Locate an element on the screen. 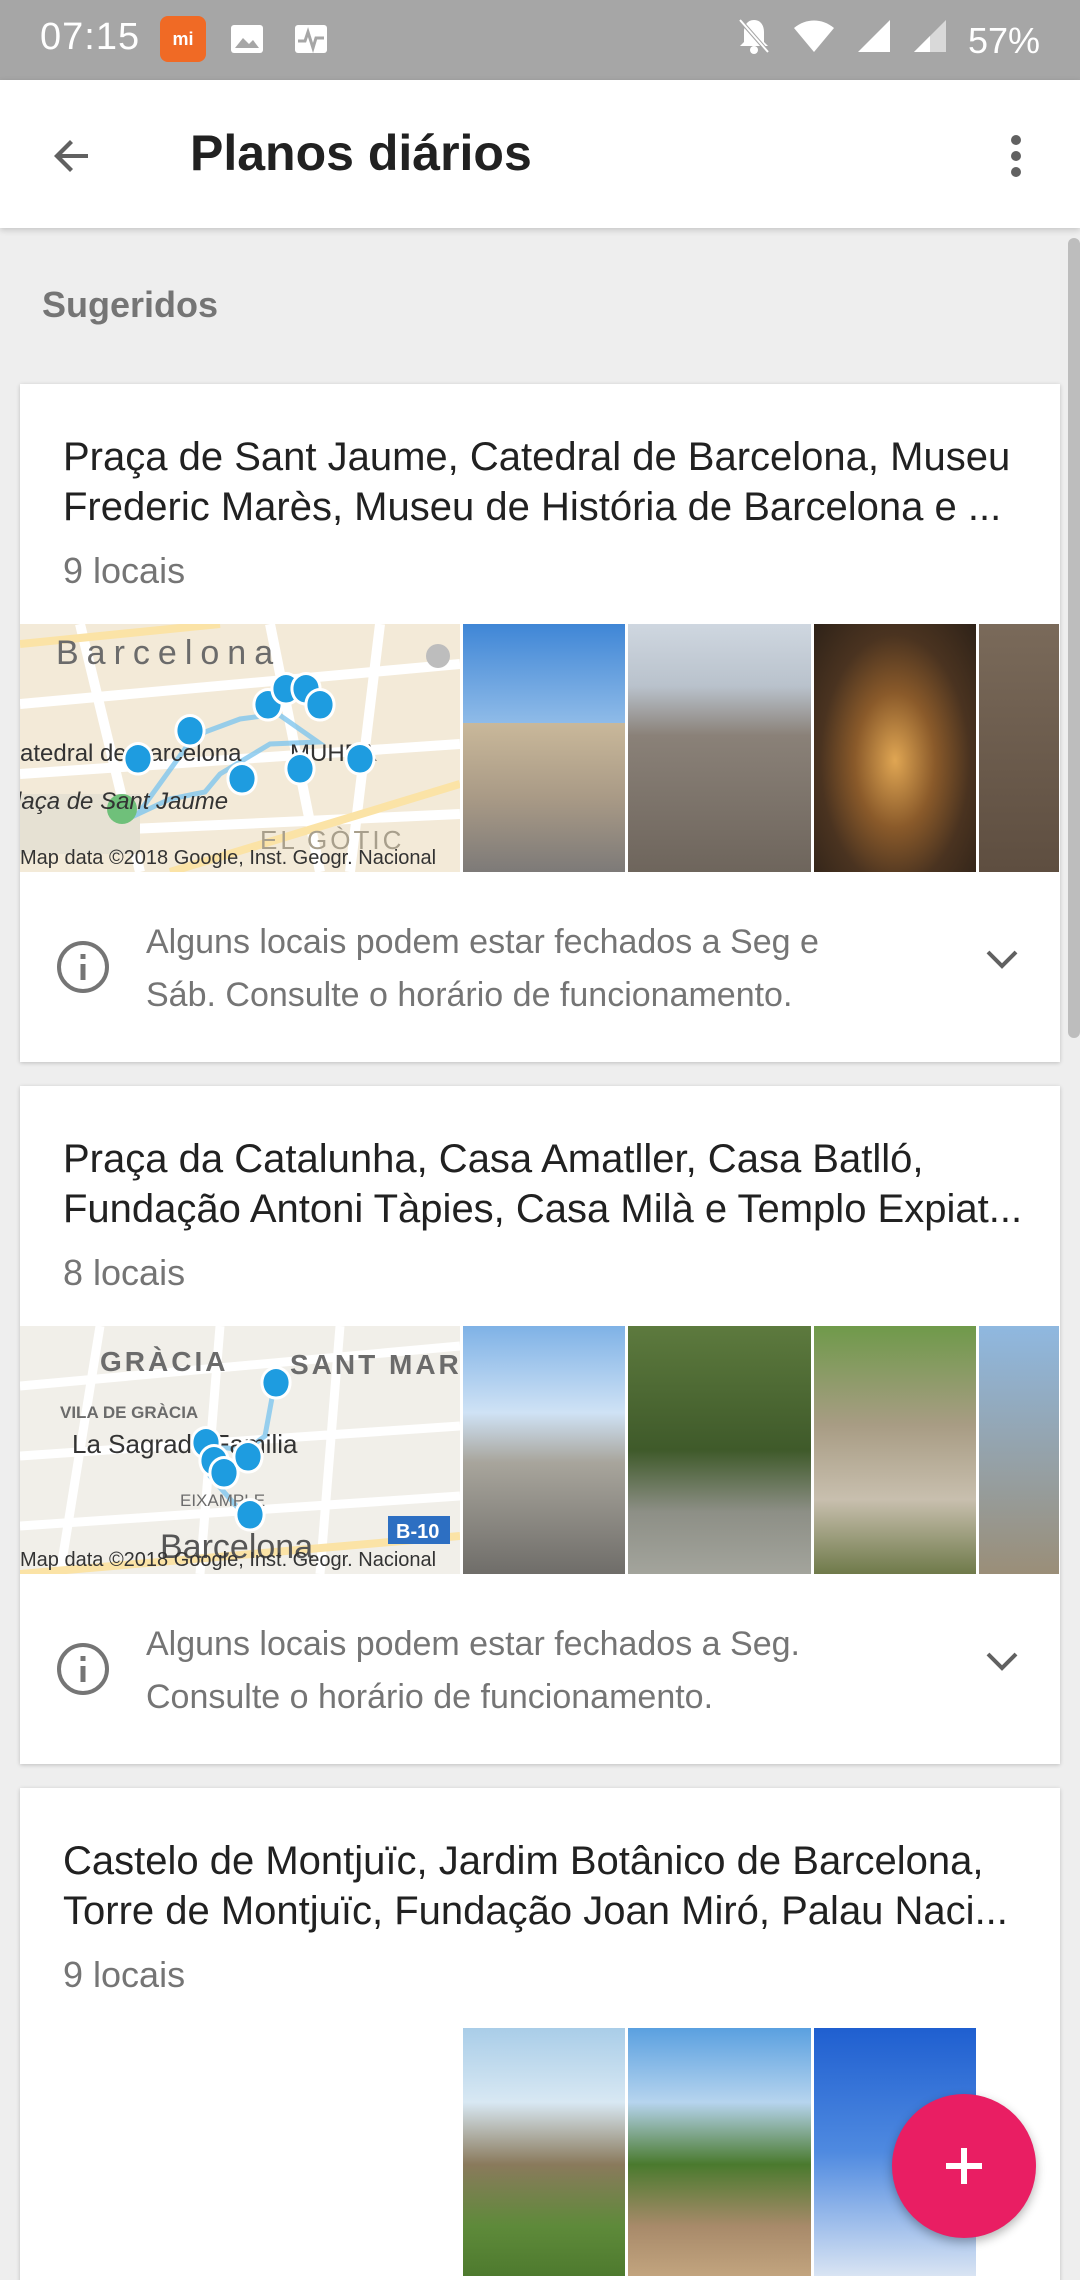 Image resolution: width=1080 pixels, height=2280 pixels. mute-icon is located at coordinates (754, 40).